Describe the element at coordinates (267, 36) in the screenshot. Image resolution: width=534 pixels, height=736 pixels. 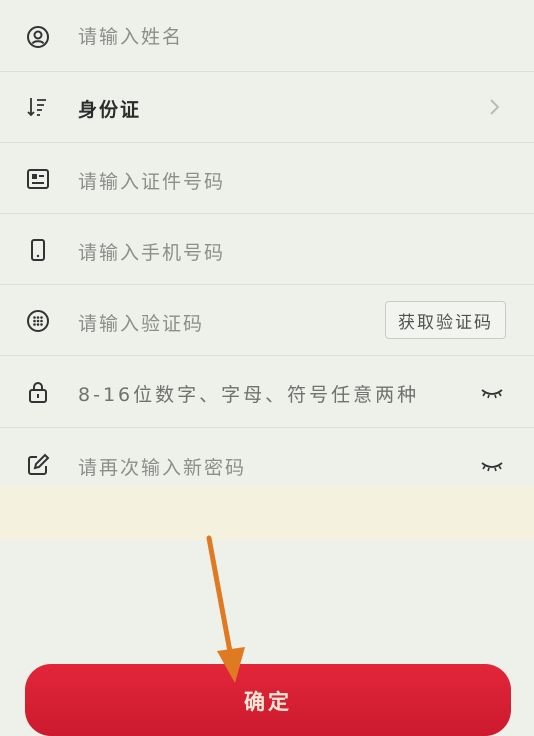
I see `name-row: 请输入姓名` at that location.